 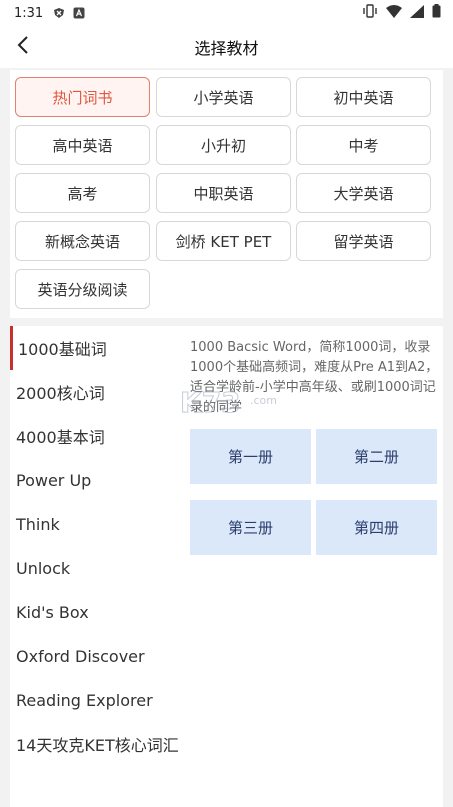 I want to click on category-gaokao: 高考, so click(x=82, y=193).